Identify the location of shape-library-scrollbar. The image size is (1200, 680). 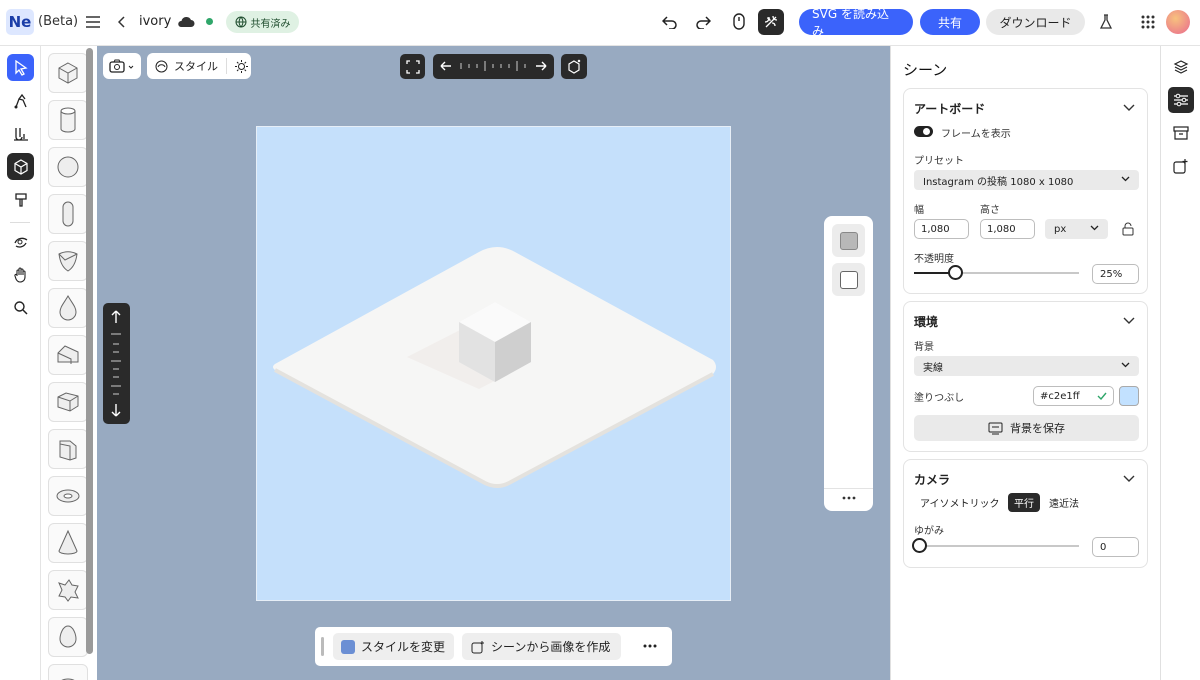
(89, 351).